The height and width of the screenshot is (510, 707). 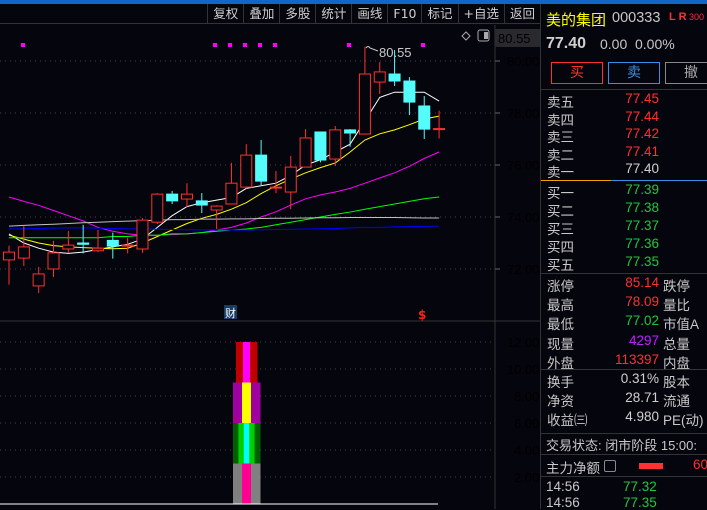 I want to click on price-tick: 74.00, so click(x=523, y=217).